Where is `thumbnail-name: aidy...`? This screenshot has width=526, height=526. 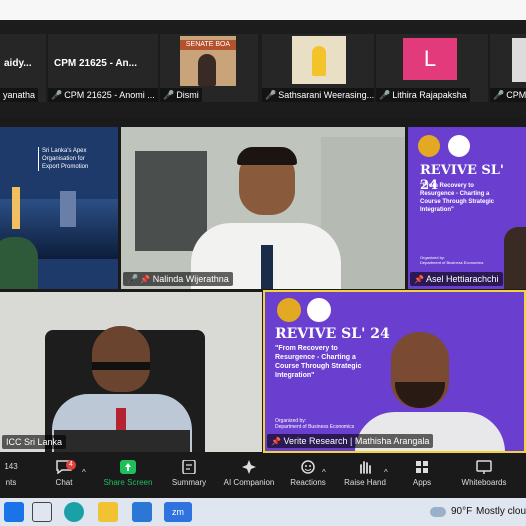 thumbnail-name: aidy... is located at coordinates (18, 63).